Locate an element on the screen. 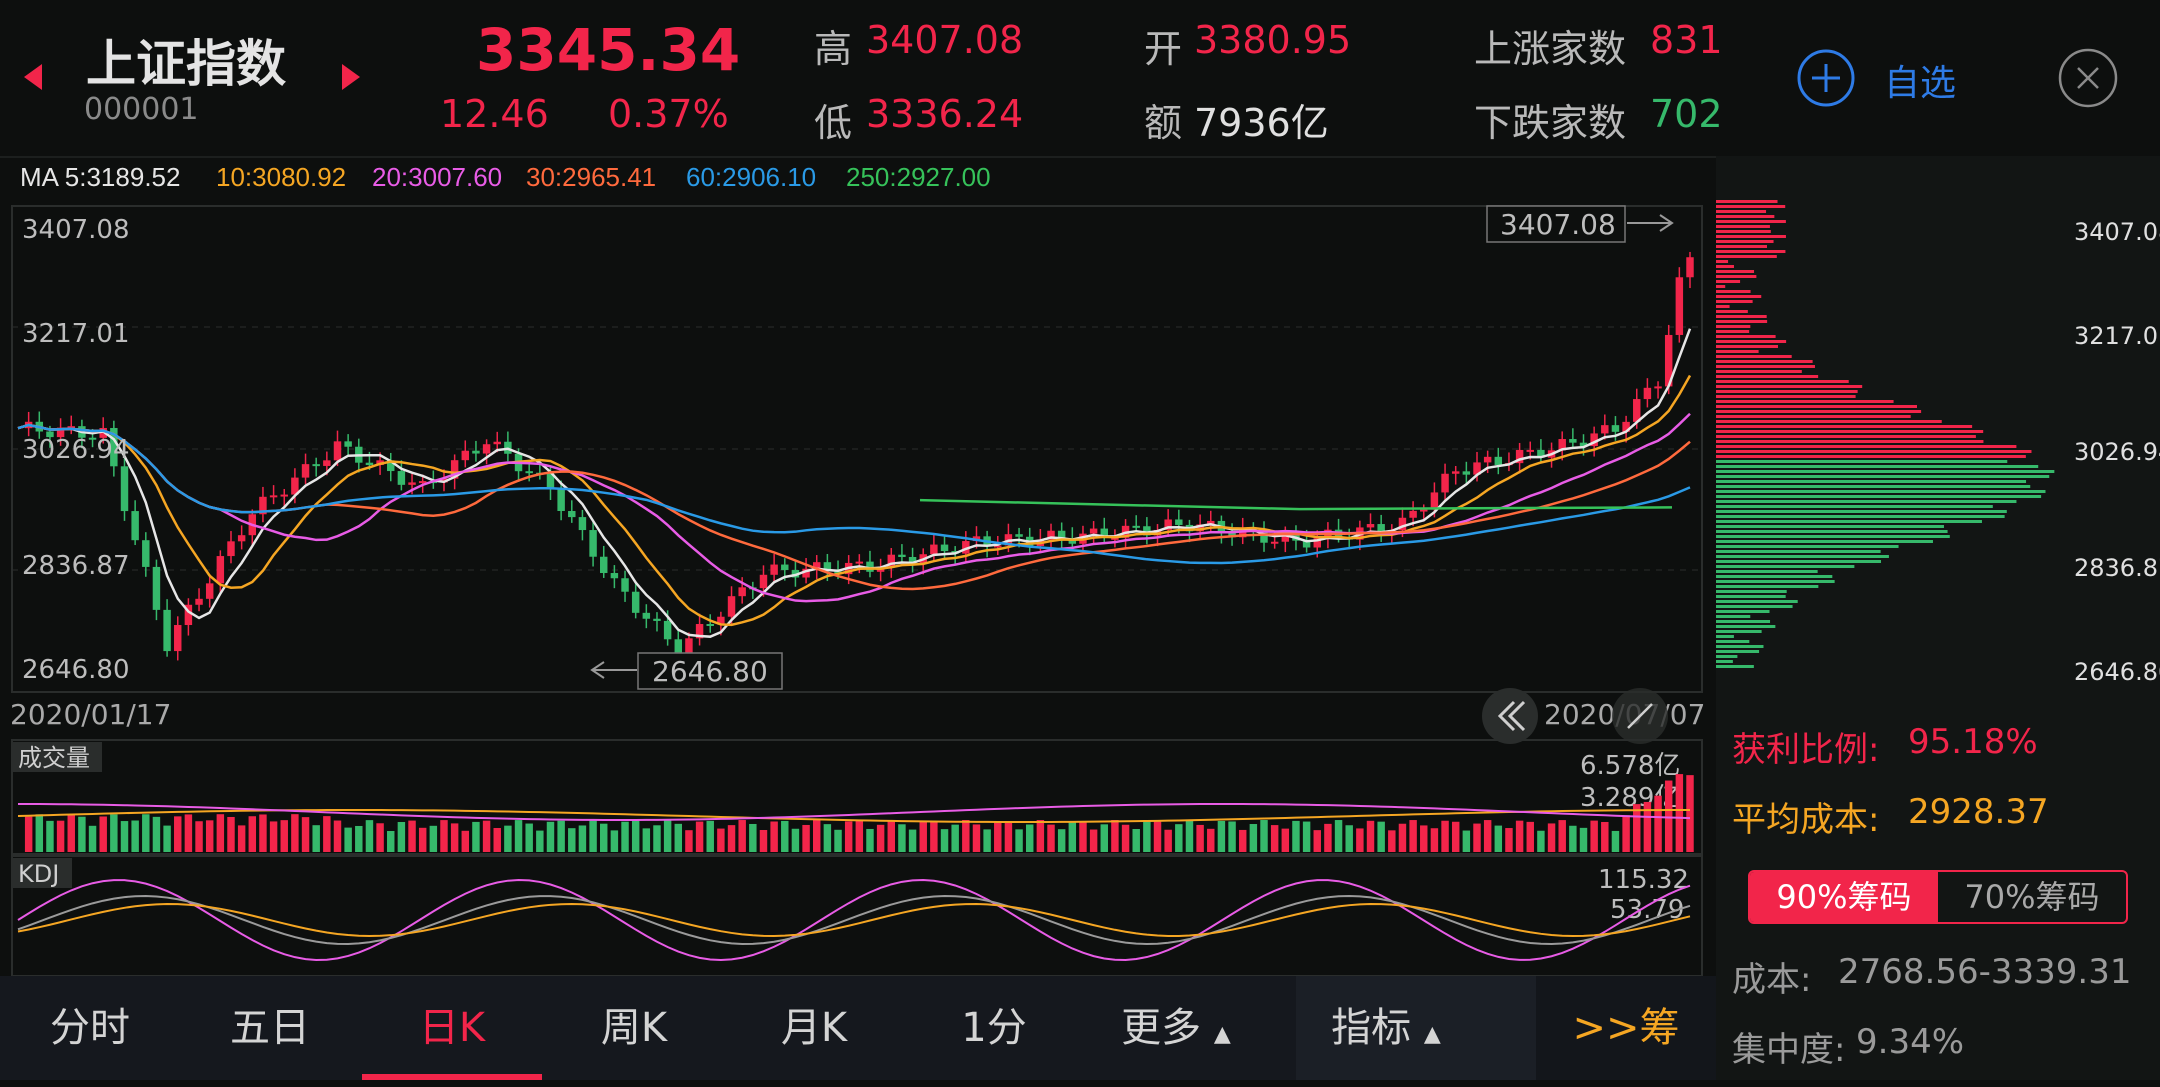  avg-cost-label: 平均成本: is located at coordinates (1806, 820).